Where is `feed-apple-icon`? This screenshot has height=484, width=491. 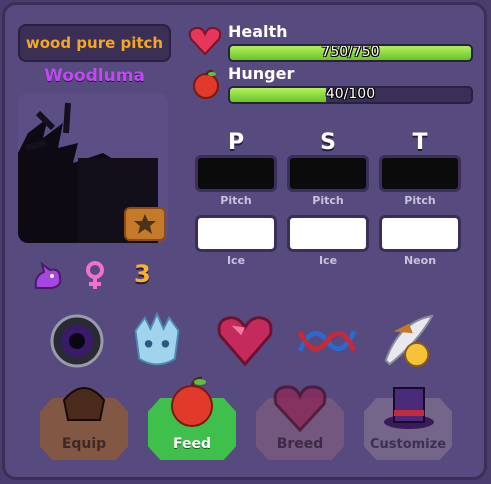
feed-apple-icon is located at coordinates (192, 401).